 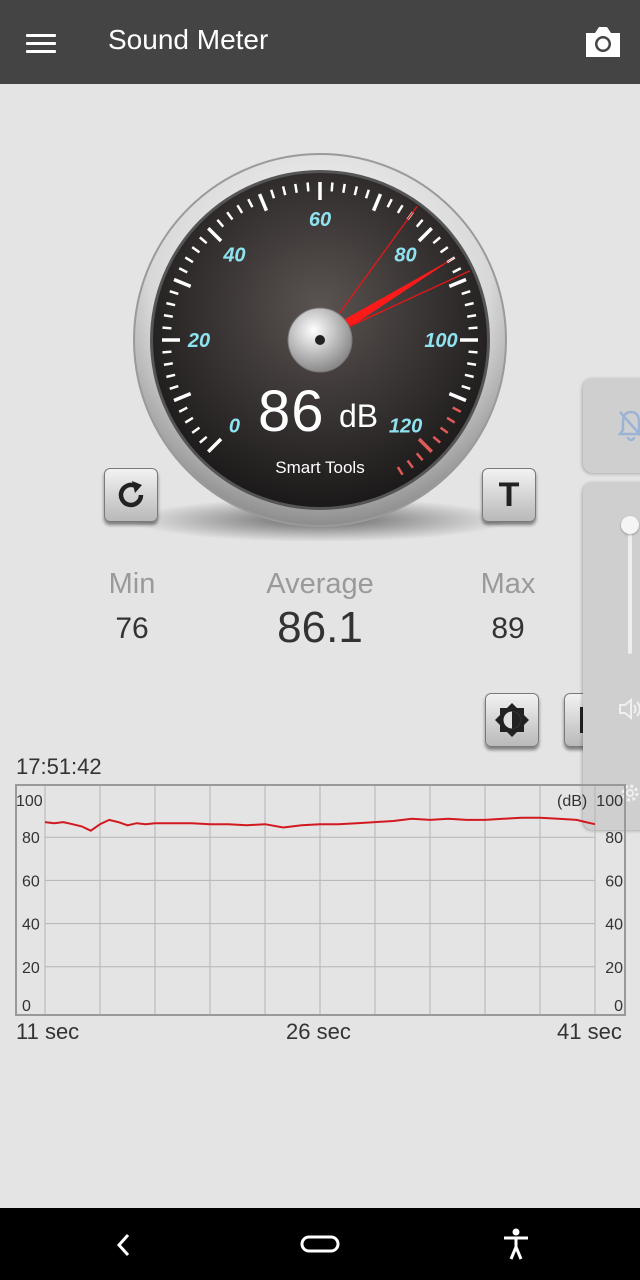 What do you see at coordinates (618, 1006) in the screenshot?
I see `chart-y-label-right: 0` at bounding box center [618, 1006].